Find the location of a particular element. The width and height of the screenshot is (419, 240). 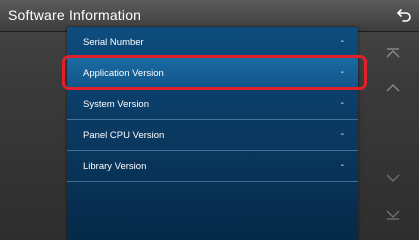

back-arrow-icon is located at coordinates (404, 15).